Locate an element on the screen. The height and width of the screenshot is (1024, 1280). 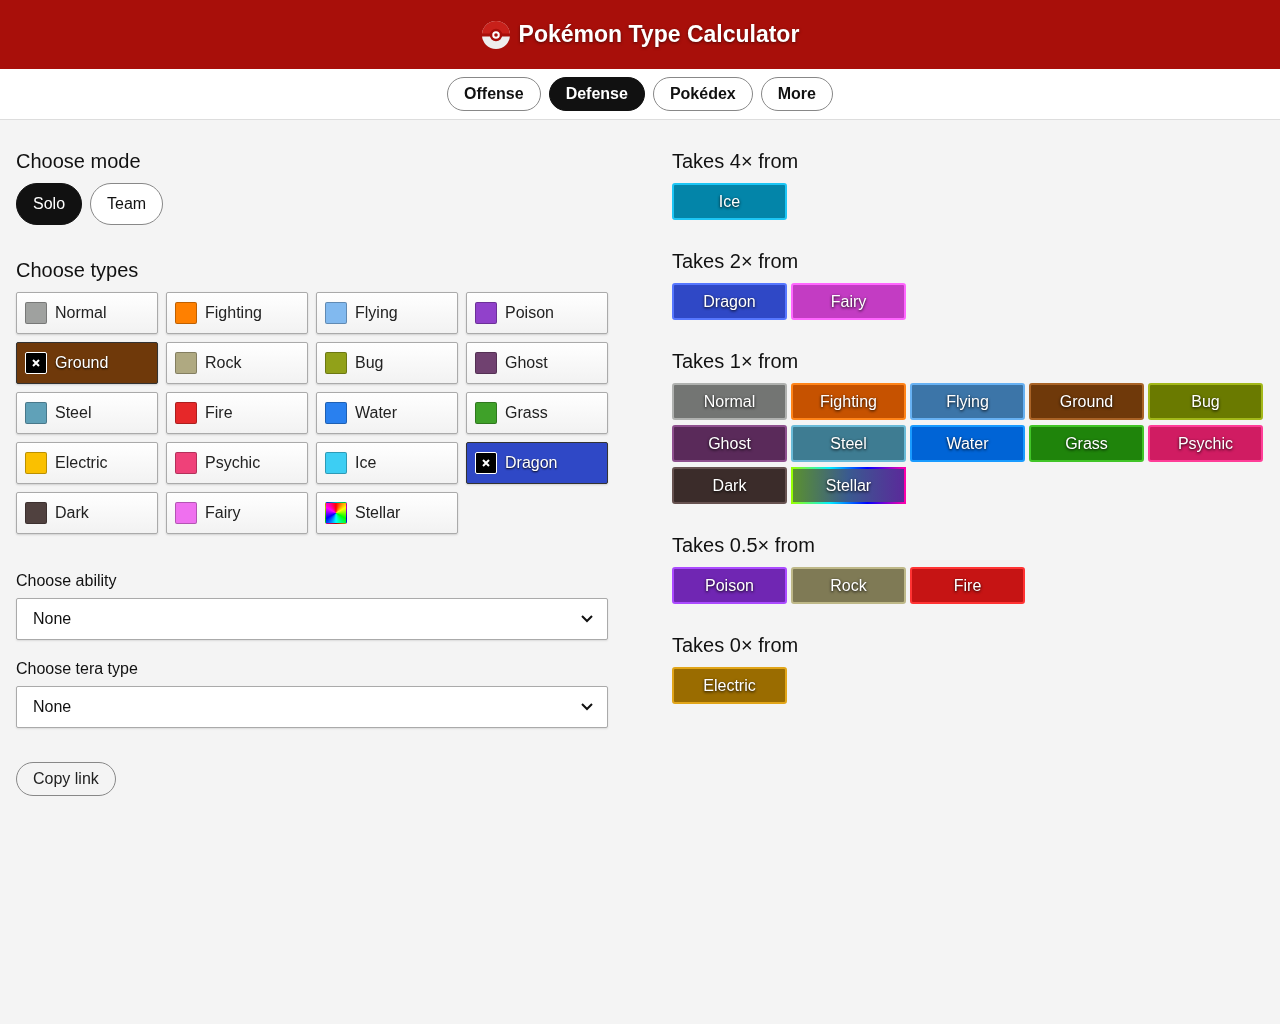
type-badge: Fire is located at coordinates (967, 585).